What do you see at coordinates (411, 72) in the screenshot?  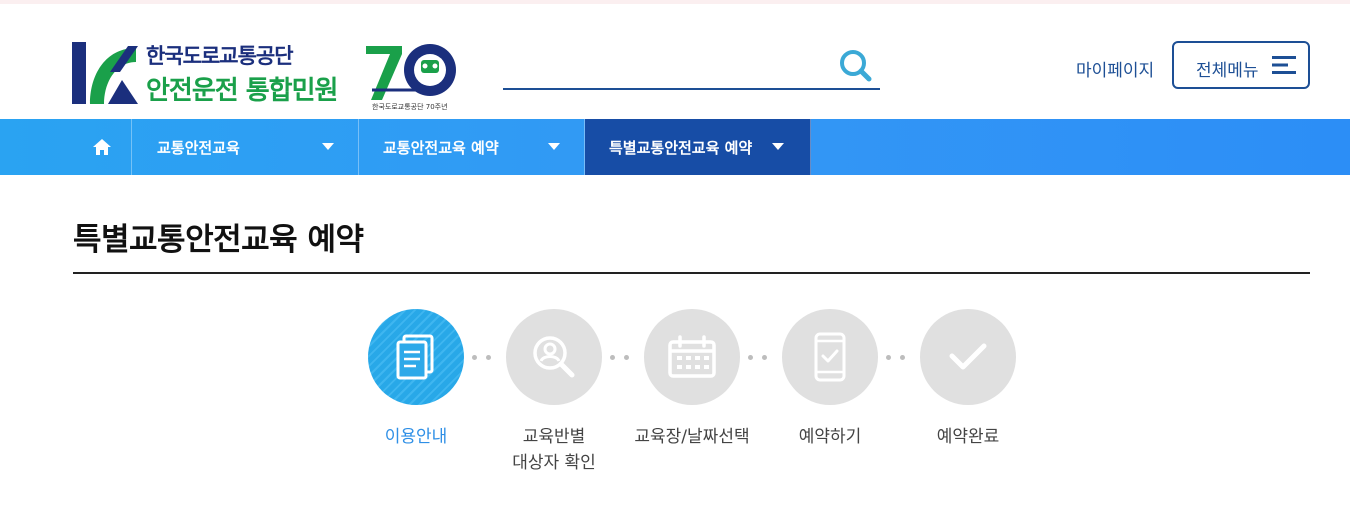 I see `anniversary-70-icon` at bounding box center [411, 72].